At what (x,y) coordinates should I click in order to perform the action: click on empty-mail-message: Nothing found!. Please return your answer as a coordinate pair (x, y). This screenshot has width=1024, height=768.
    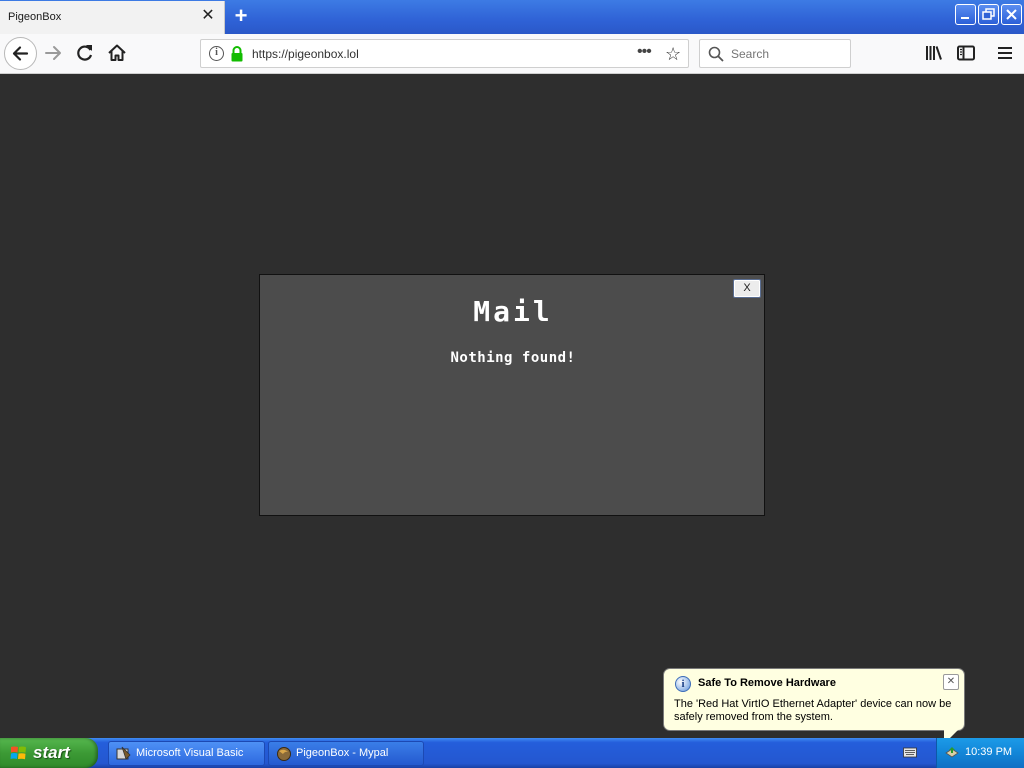
    Looking at the image, I should click on (513, 358).